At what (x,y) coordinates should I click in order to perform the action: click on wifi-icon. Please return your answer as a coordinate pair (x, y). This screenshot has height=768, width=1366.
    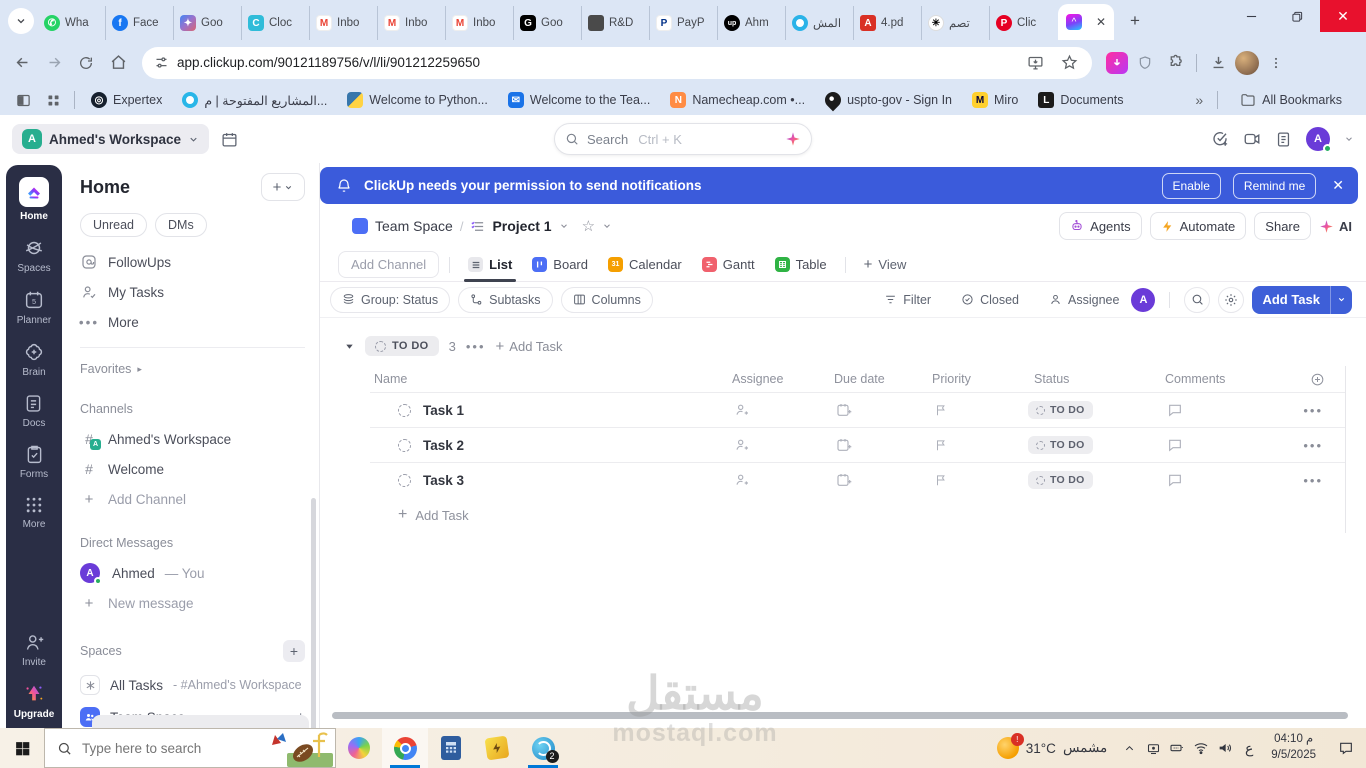
    Looking at the image, I should click on (1201, 748).